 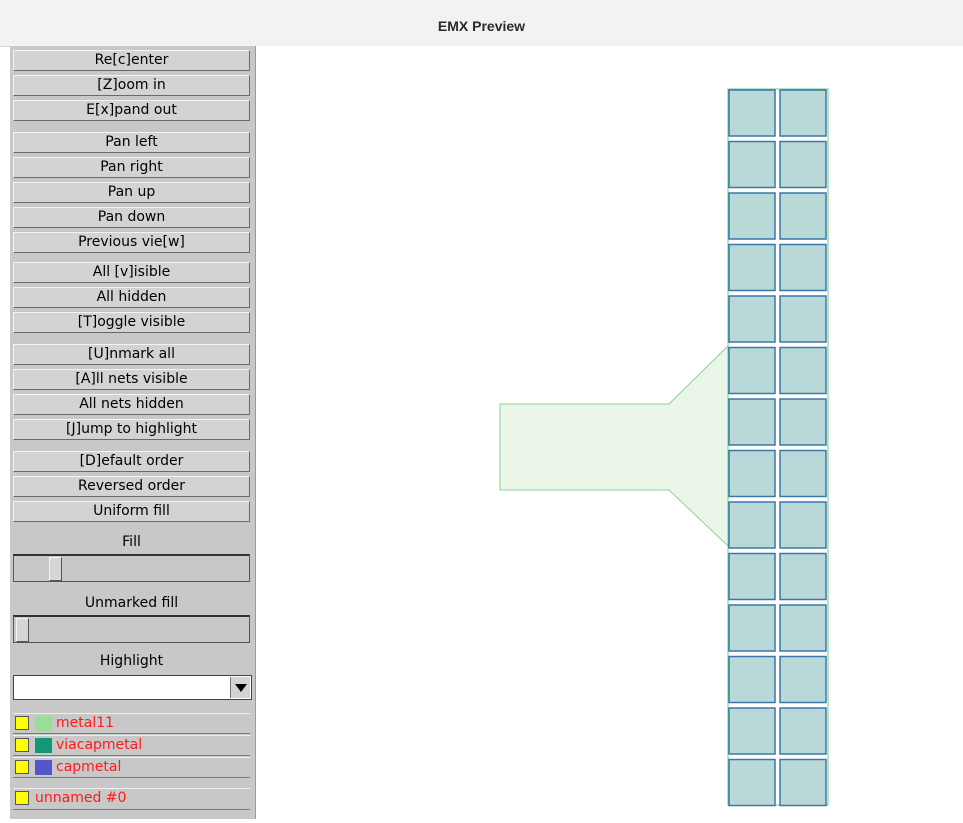 I want to click on window-title: EMX Preview, so click(x=481, y=26).